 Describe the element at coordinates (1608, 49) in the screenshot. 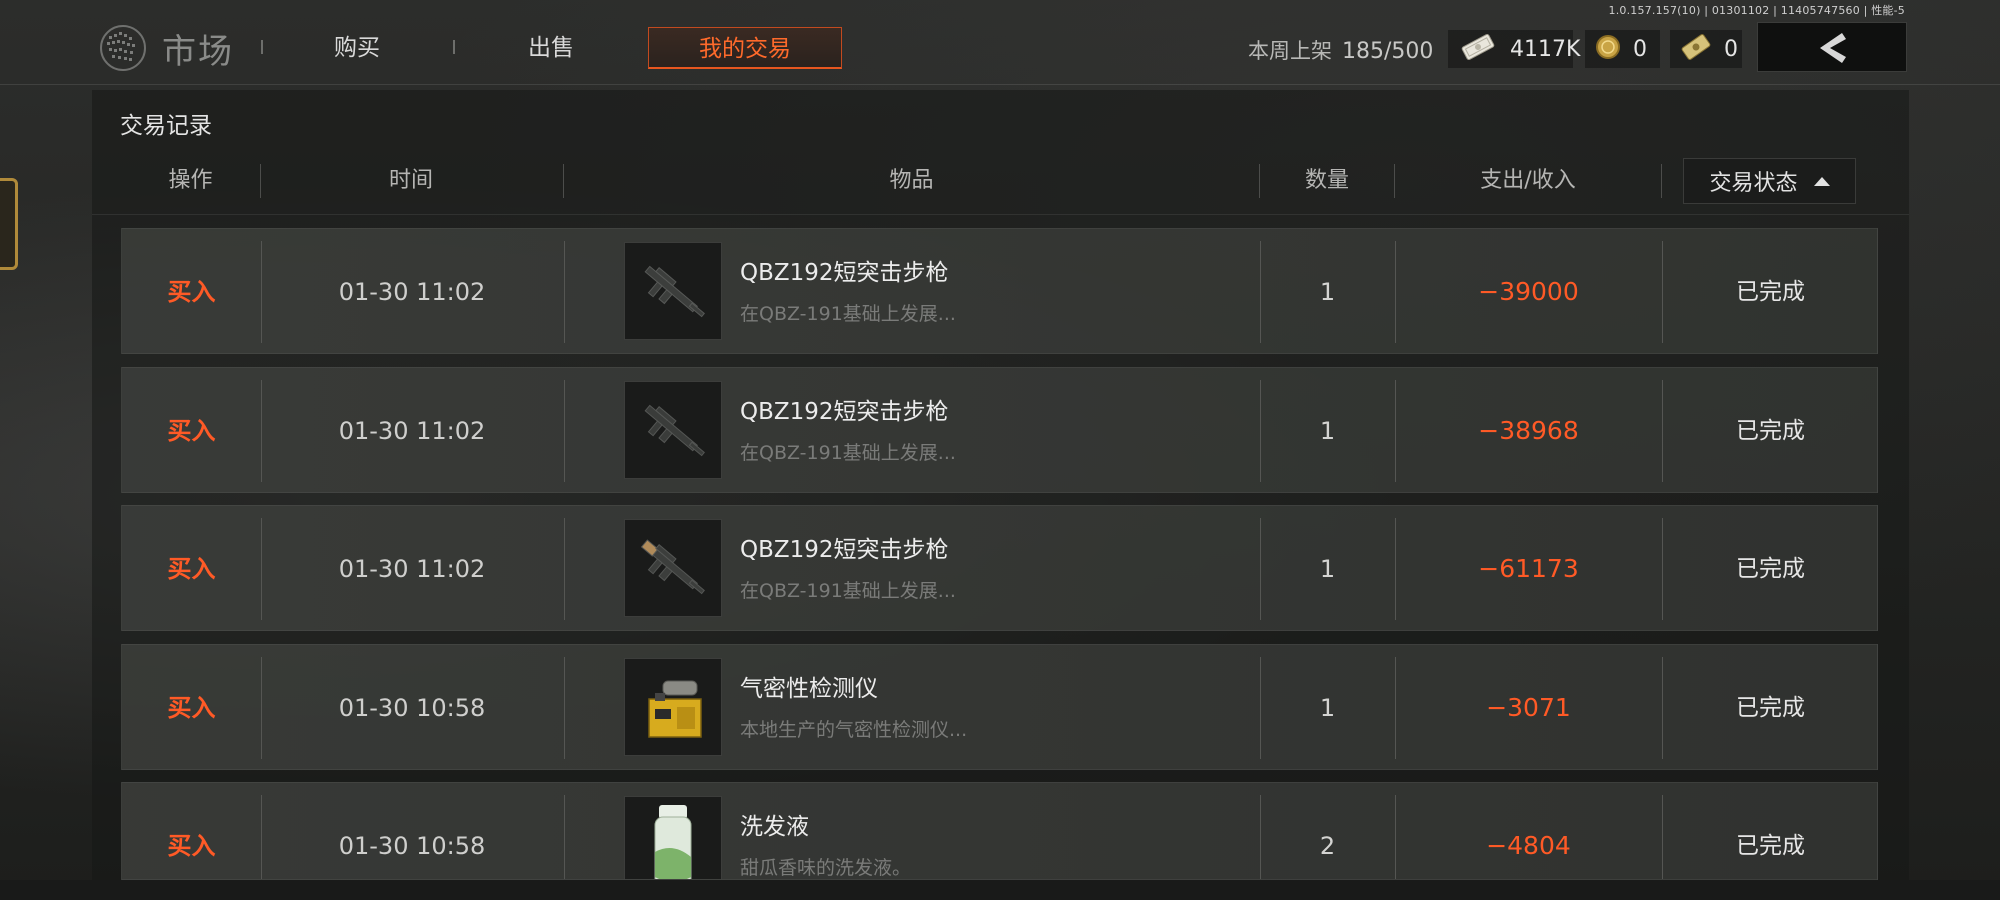

I see `gold-coin-icon` at that location.